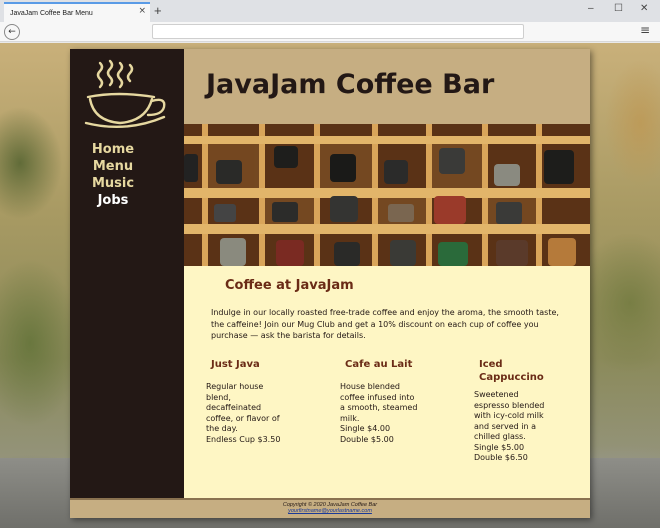 The height and width of the screenshot is (528, 660). Describe the element at coordinates (113, 200) in the screenshot. I see `nav-link-jobs: Jobs` at that location.